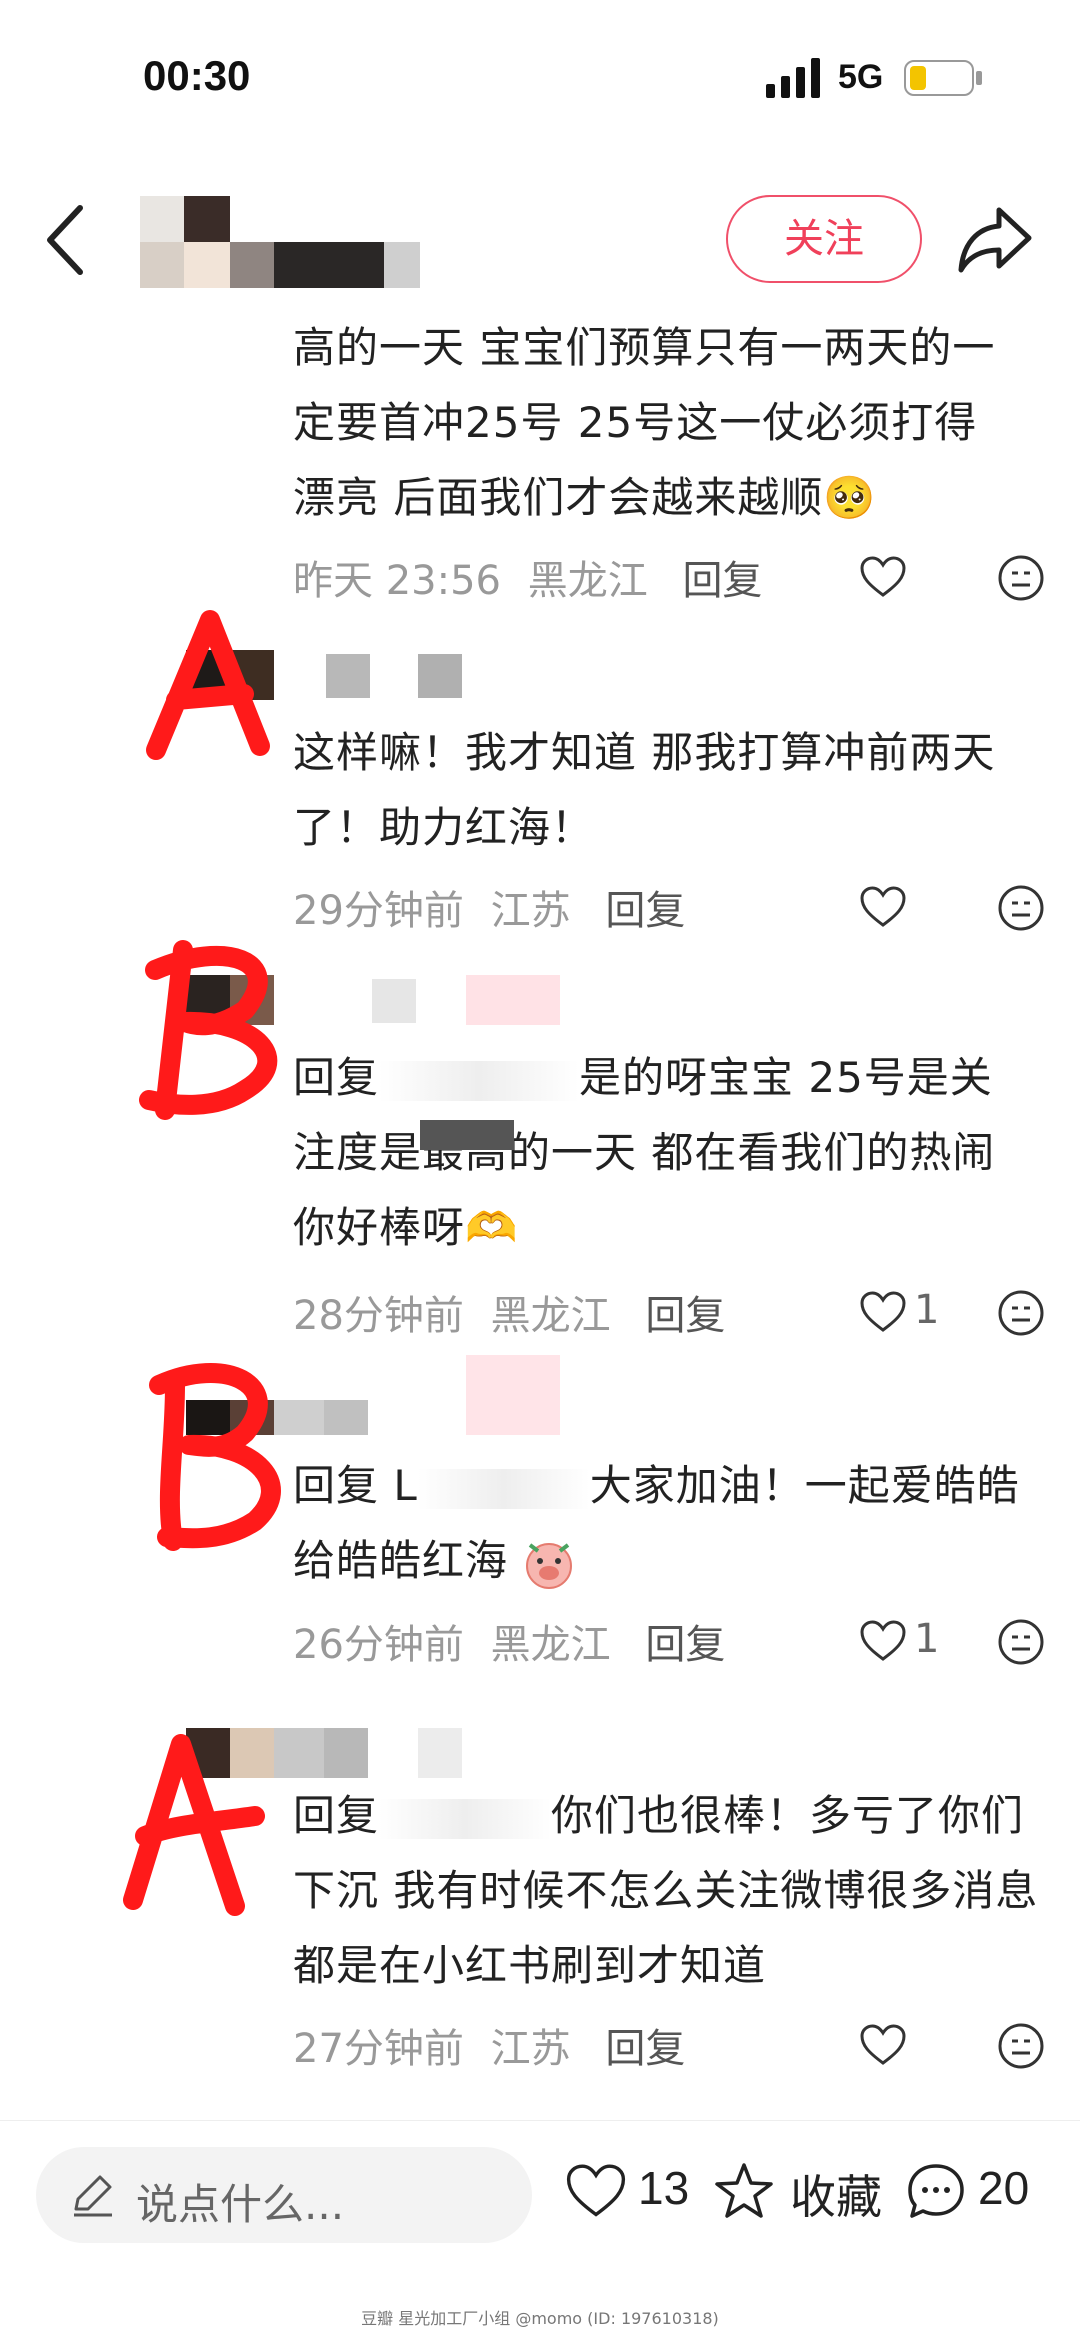 This screenshot has height=2346, width=1080. Describe the element at coordinates (836, 2197) in the screenshot. I see `collect-label: 收藏` at that location.